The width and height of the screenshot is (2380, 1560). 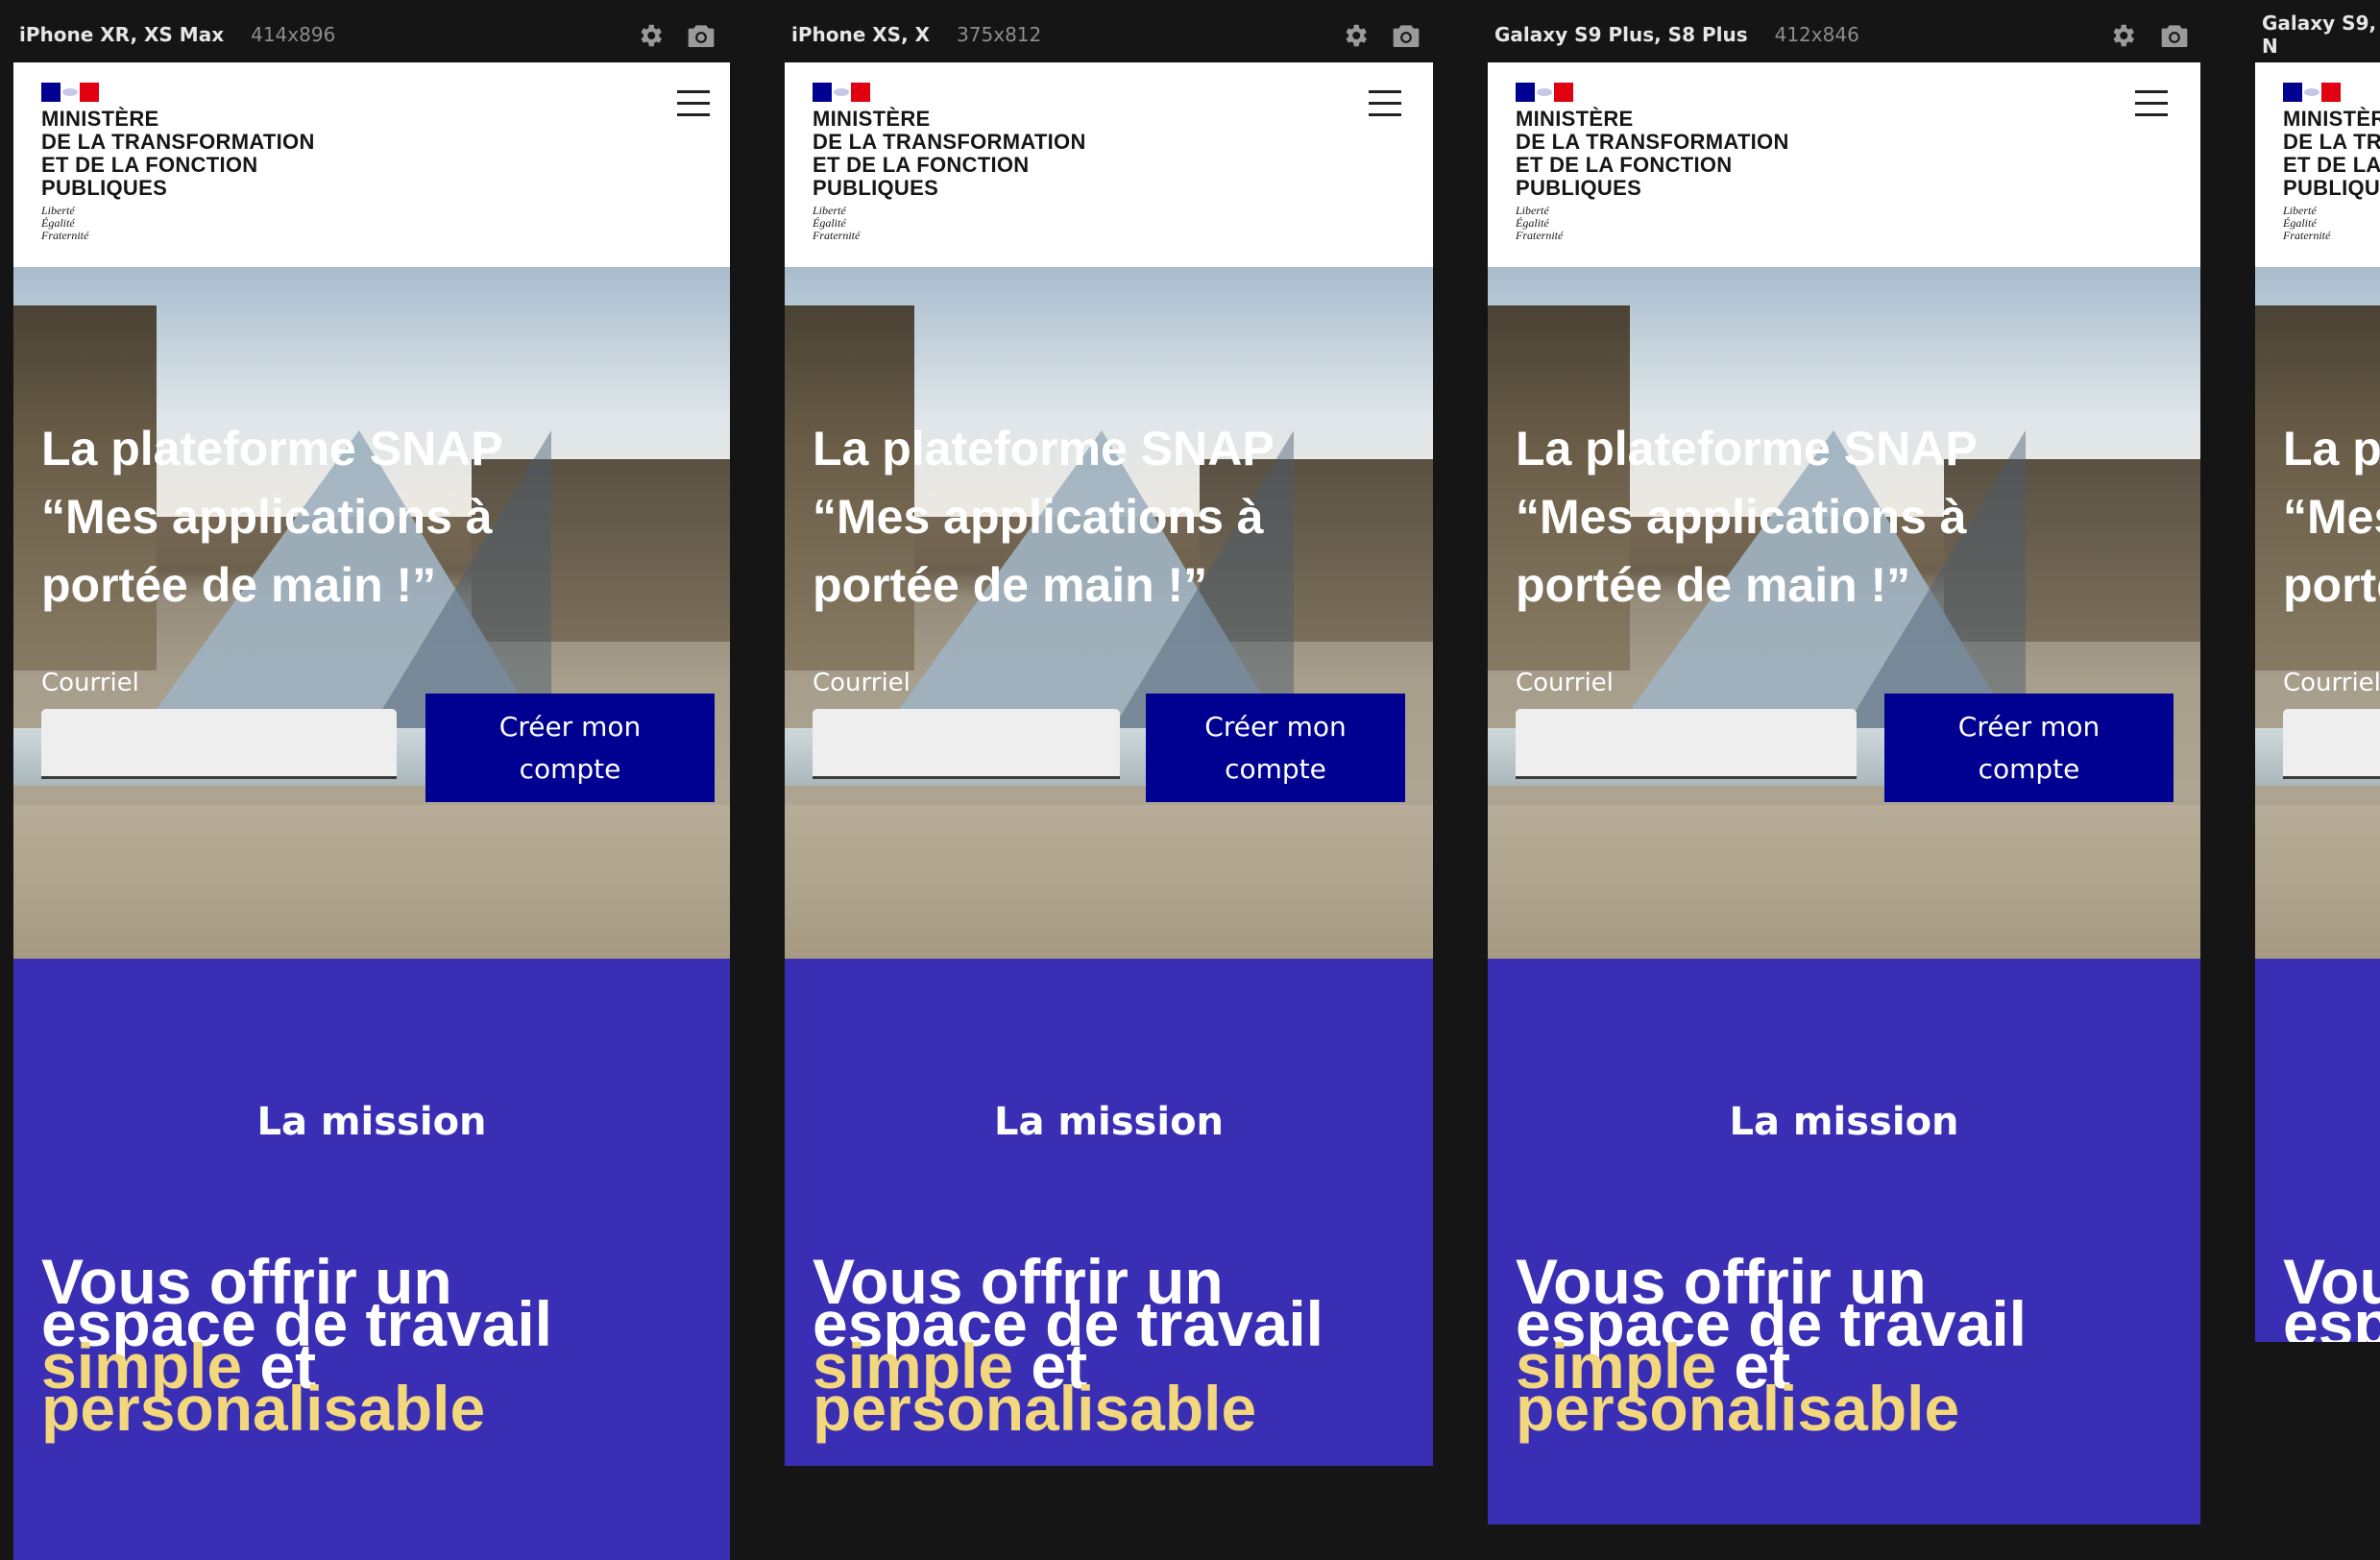 I want to click on device-name: iPhone XR, XS Max, so click(x=122, y=35).